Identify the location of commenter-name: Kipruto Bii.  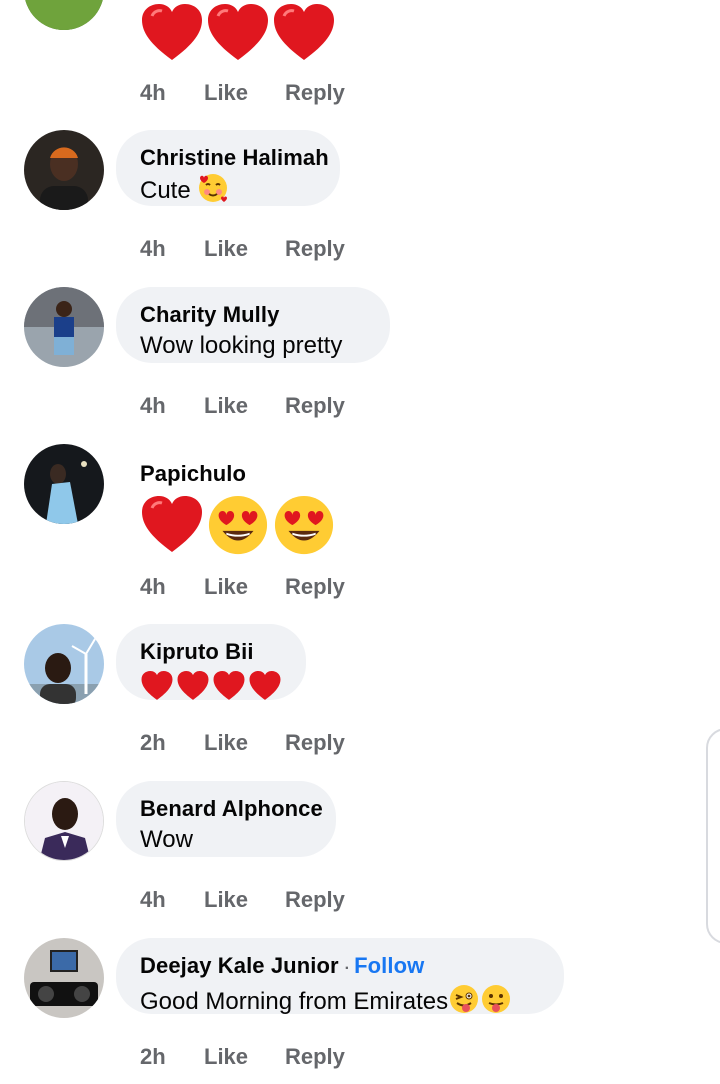
(211, 652).